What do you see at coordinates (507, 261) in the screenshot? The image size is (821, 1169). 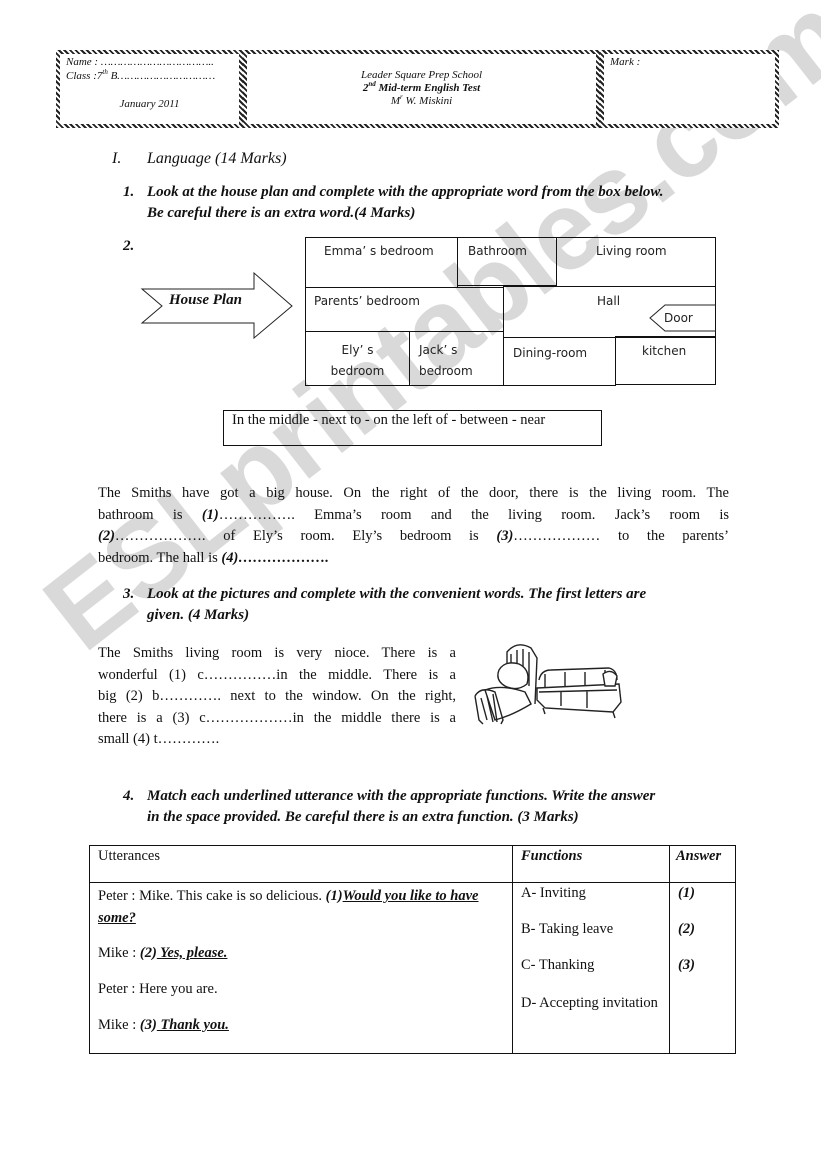 I see `room-bathroom: Bathroom` at bounding box center [507, 261].